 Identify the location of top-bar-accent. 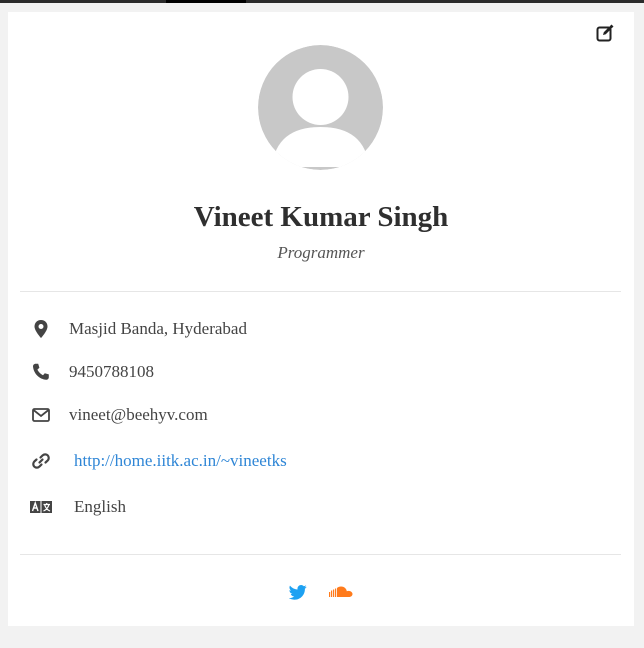
(206, 1).